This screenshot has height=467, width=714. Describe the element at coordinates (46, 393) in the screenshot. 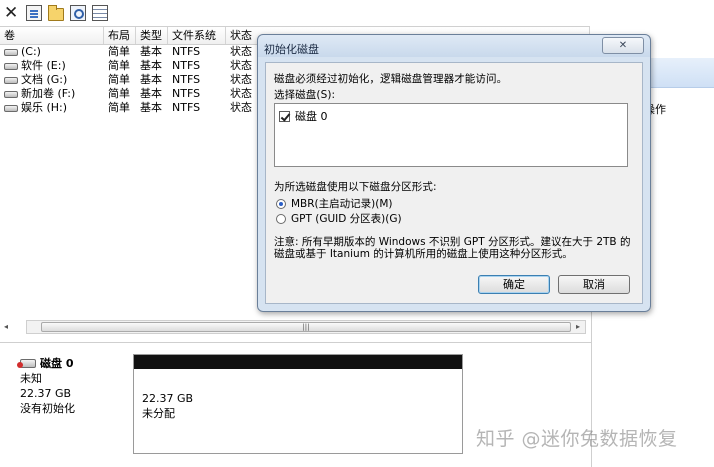

I see `disk-size: 22.37 GB` at that location.